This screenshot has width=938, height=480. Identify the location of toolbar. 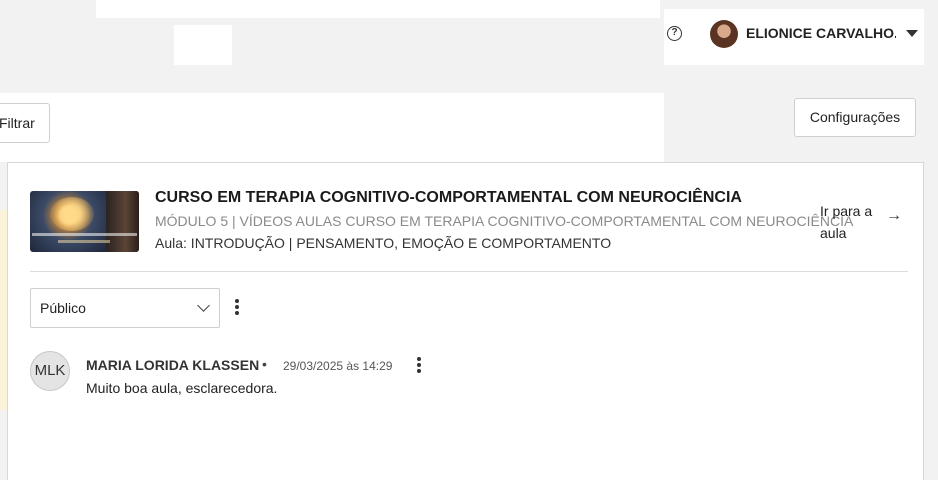
(332, 128).